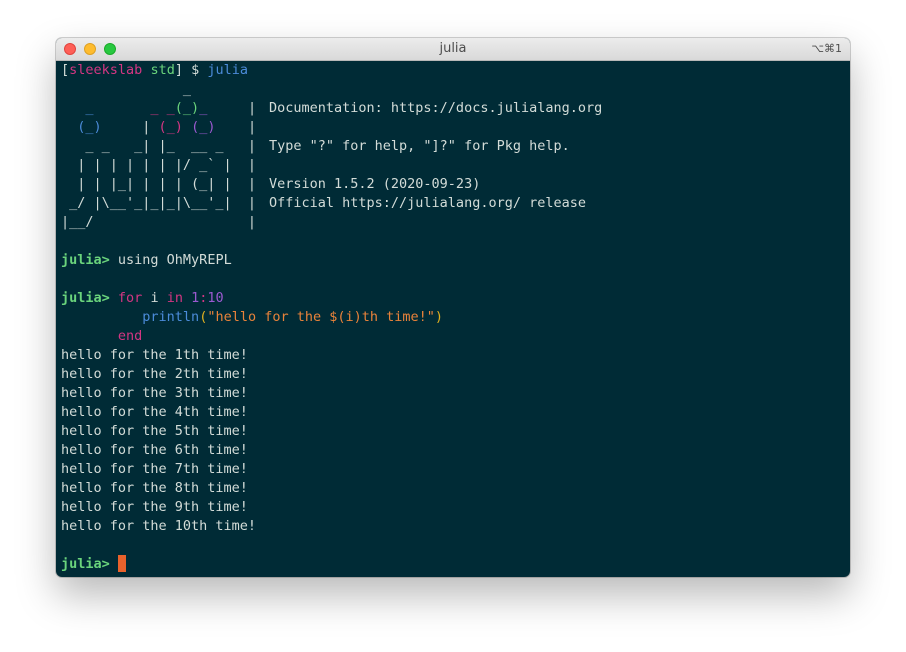  I want to click on output-line: hello for the 3th time!, so click(154, 393).